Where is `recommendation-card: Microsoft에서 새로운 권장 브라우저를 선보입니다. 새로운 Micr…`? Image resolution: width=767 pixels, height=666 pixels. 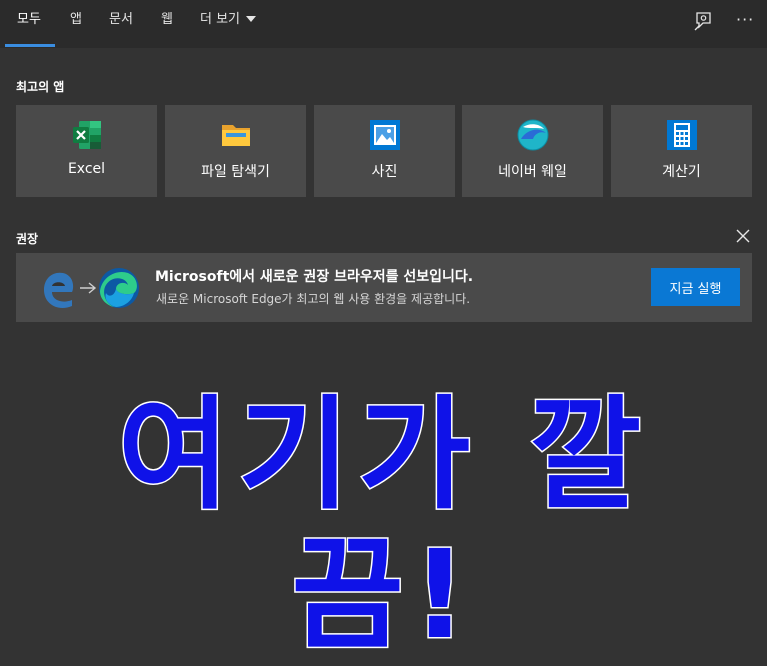 recommendation-card: Microsoft에서 새로운 권장 브라우저를 선보입니다. 새로운 Micr… is located at coordinates (384, 287).